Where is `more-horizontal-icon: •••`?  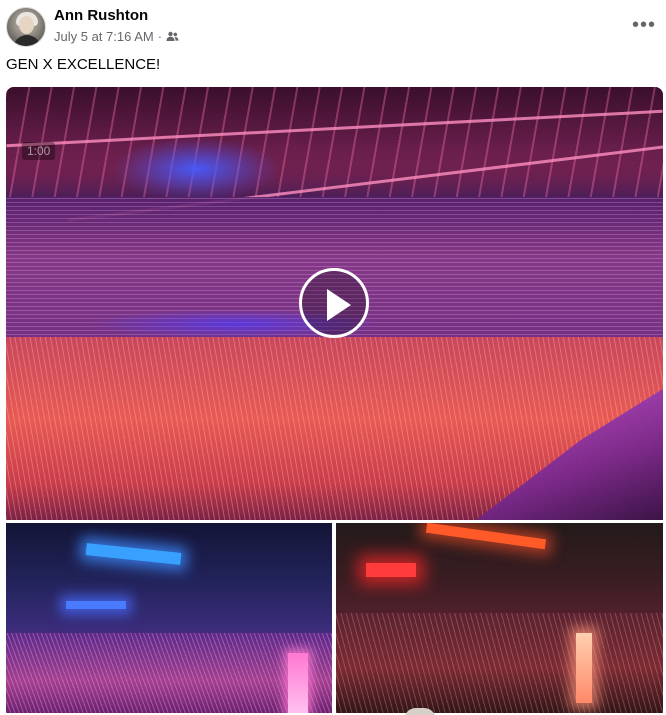
more-horizontal-icon: ••• is located at coordinates (643, 25).